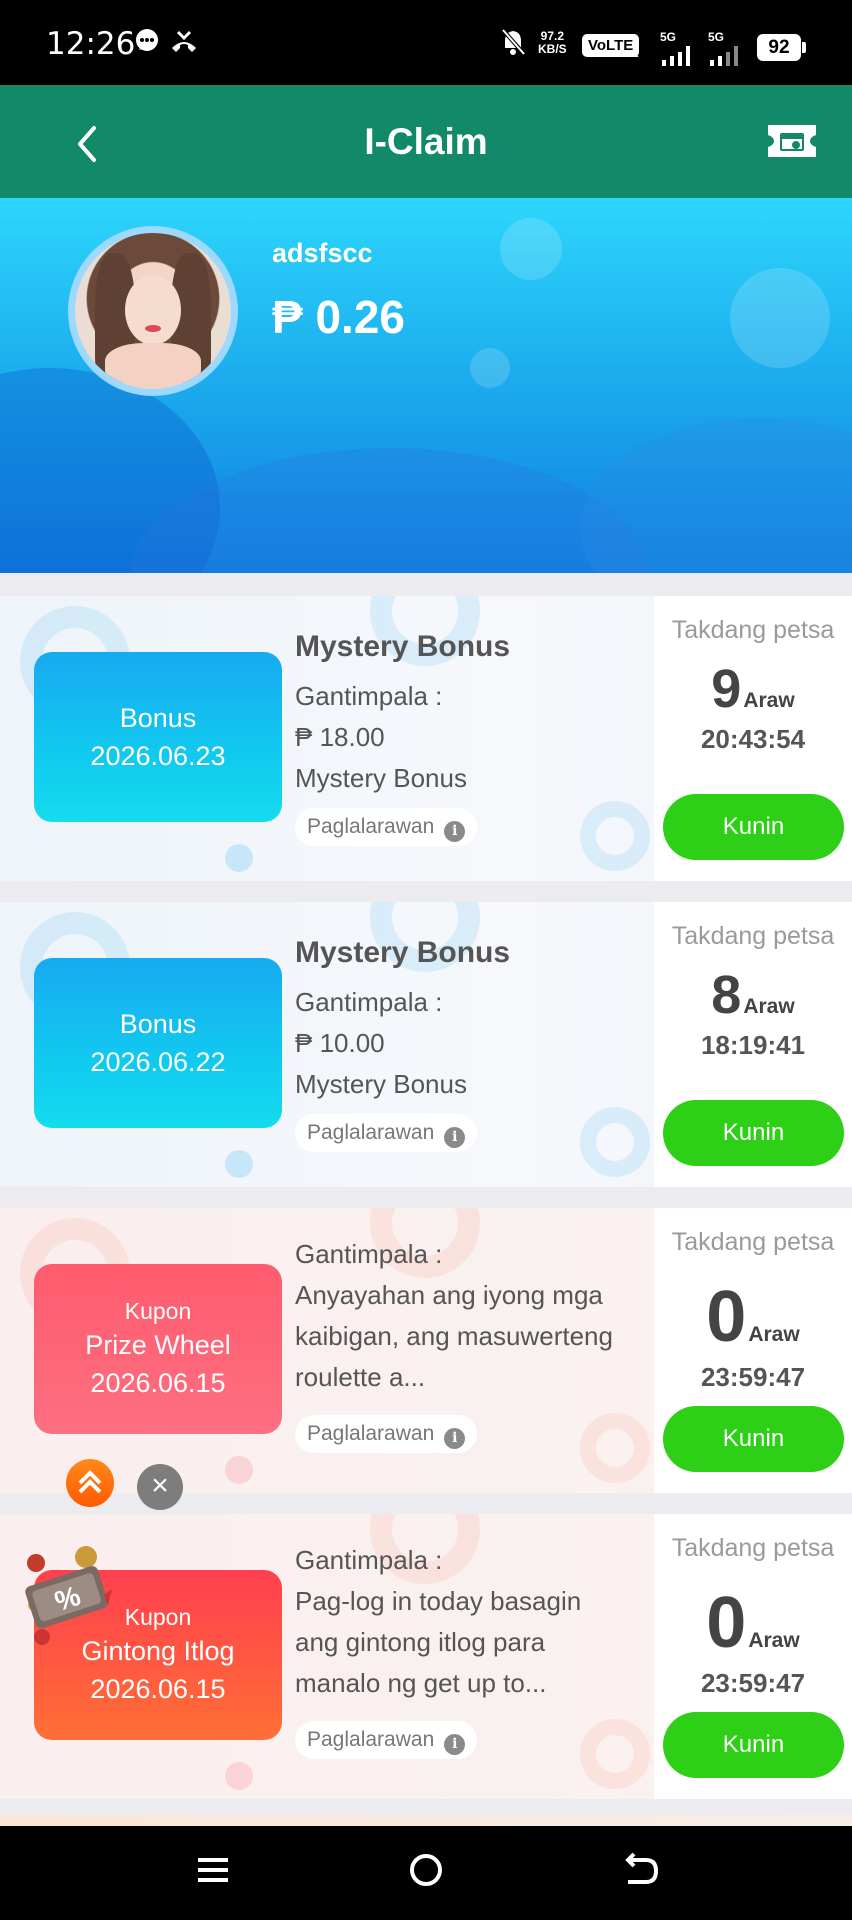 This screenshot has height=1920, width=852. What do you see at coordinates (753, 995) in the screenshot?
I see `days-remaining: 8Araw` at bounding box center [753, 995].